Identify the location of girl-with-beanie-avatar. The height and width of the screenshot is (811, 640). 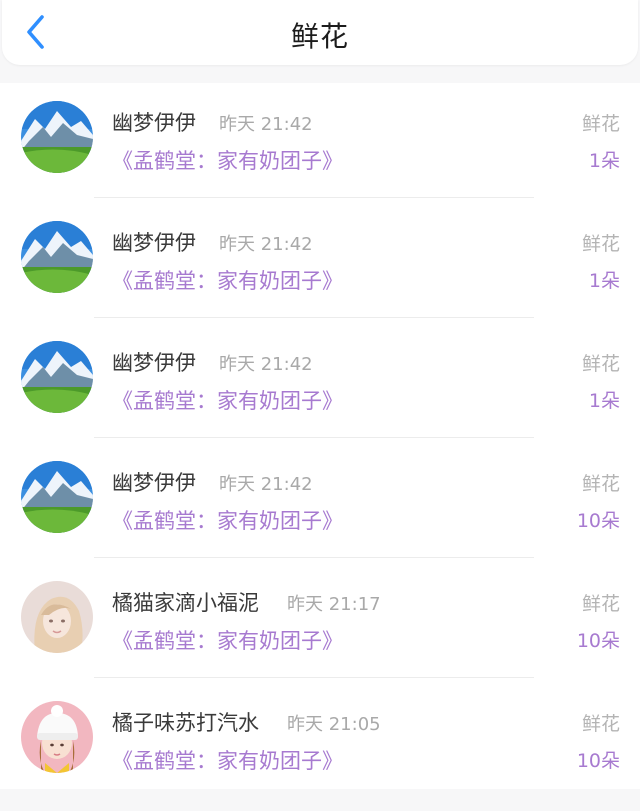
(57, 737).